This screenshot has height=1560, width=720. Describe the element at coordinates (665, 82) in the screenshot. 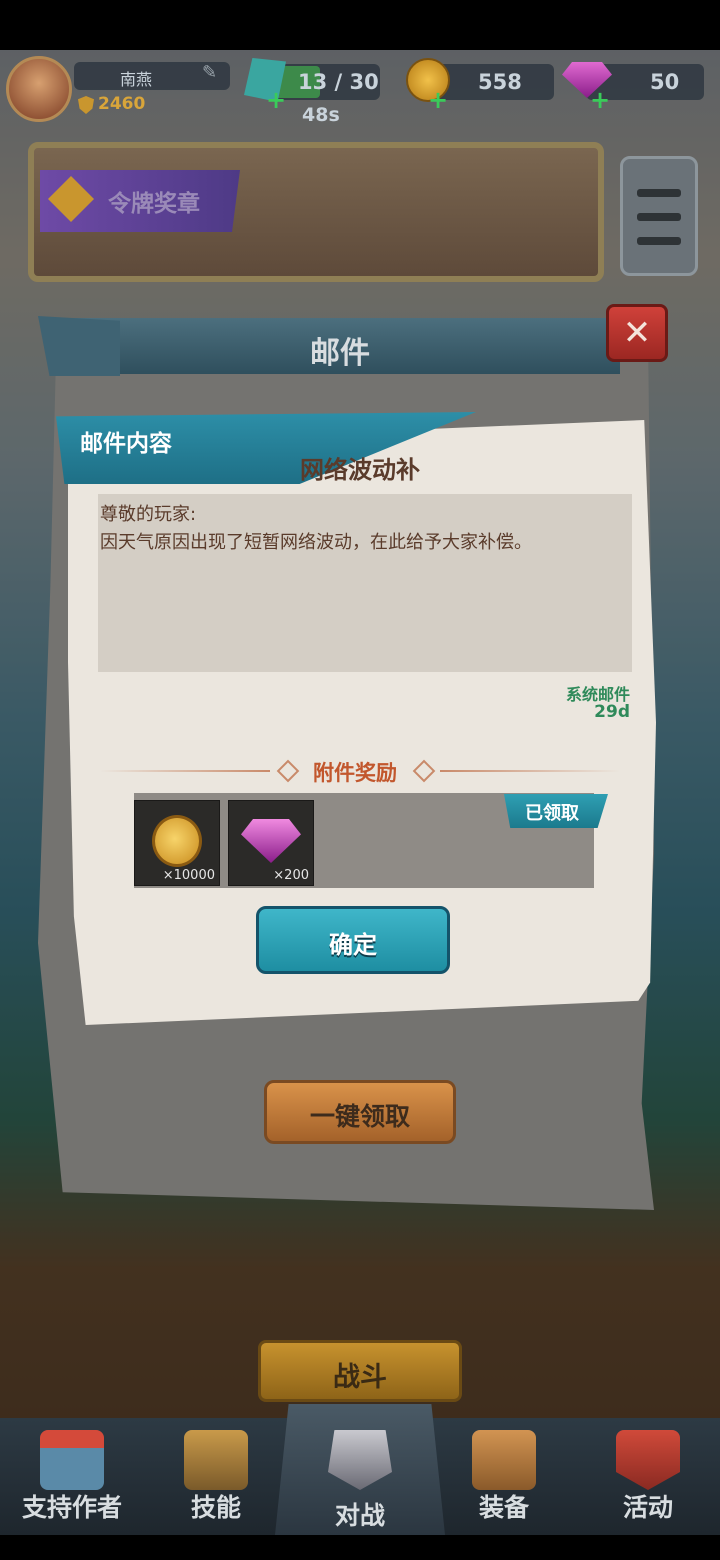

I see `gem-count: 50` at that location.